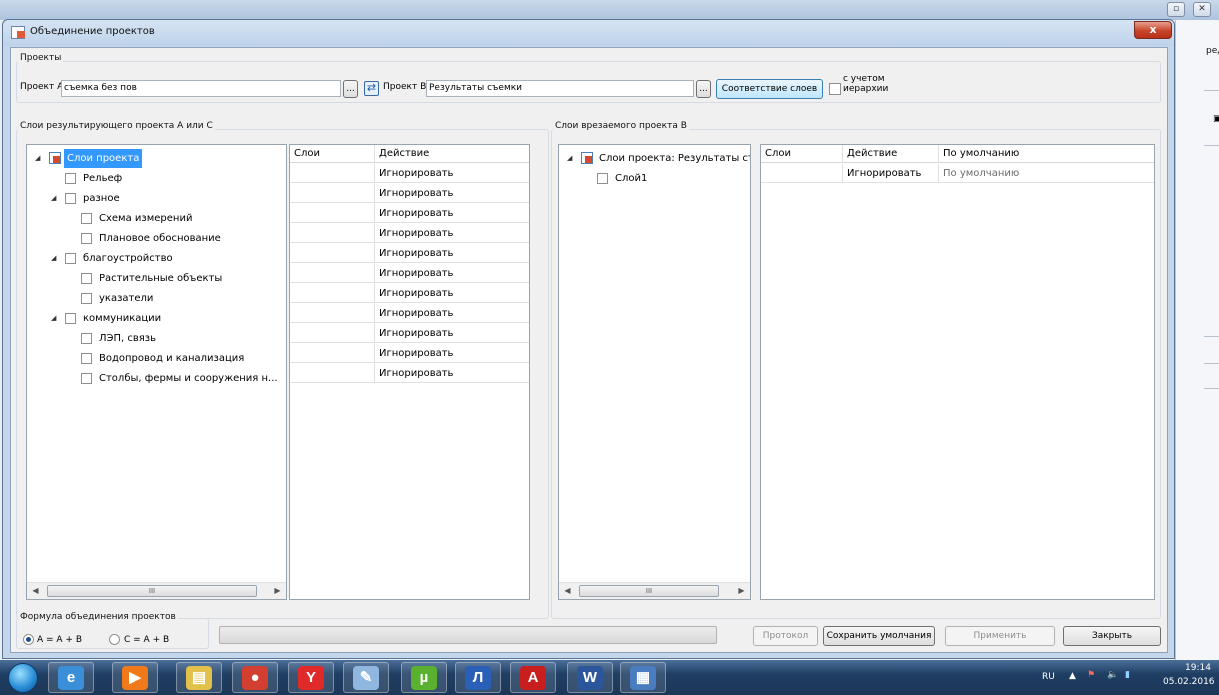 The width and height of the screenshot is (1219, 695). I want to click on apply-button: Применить, so click(1000, 636).